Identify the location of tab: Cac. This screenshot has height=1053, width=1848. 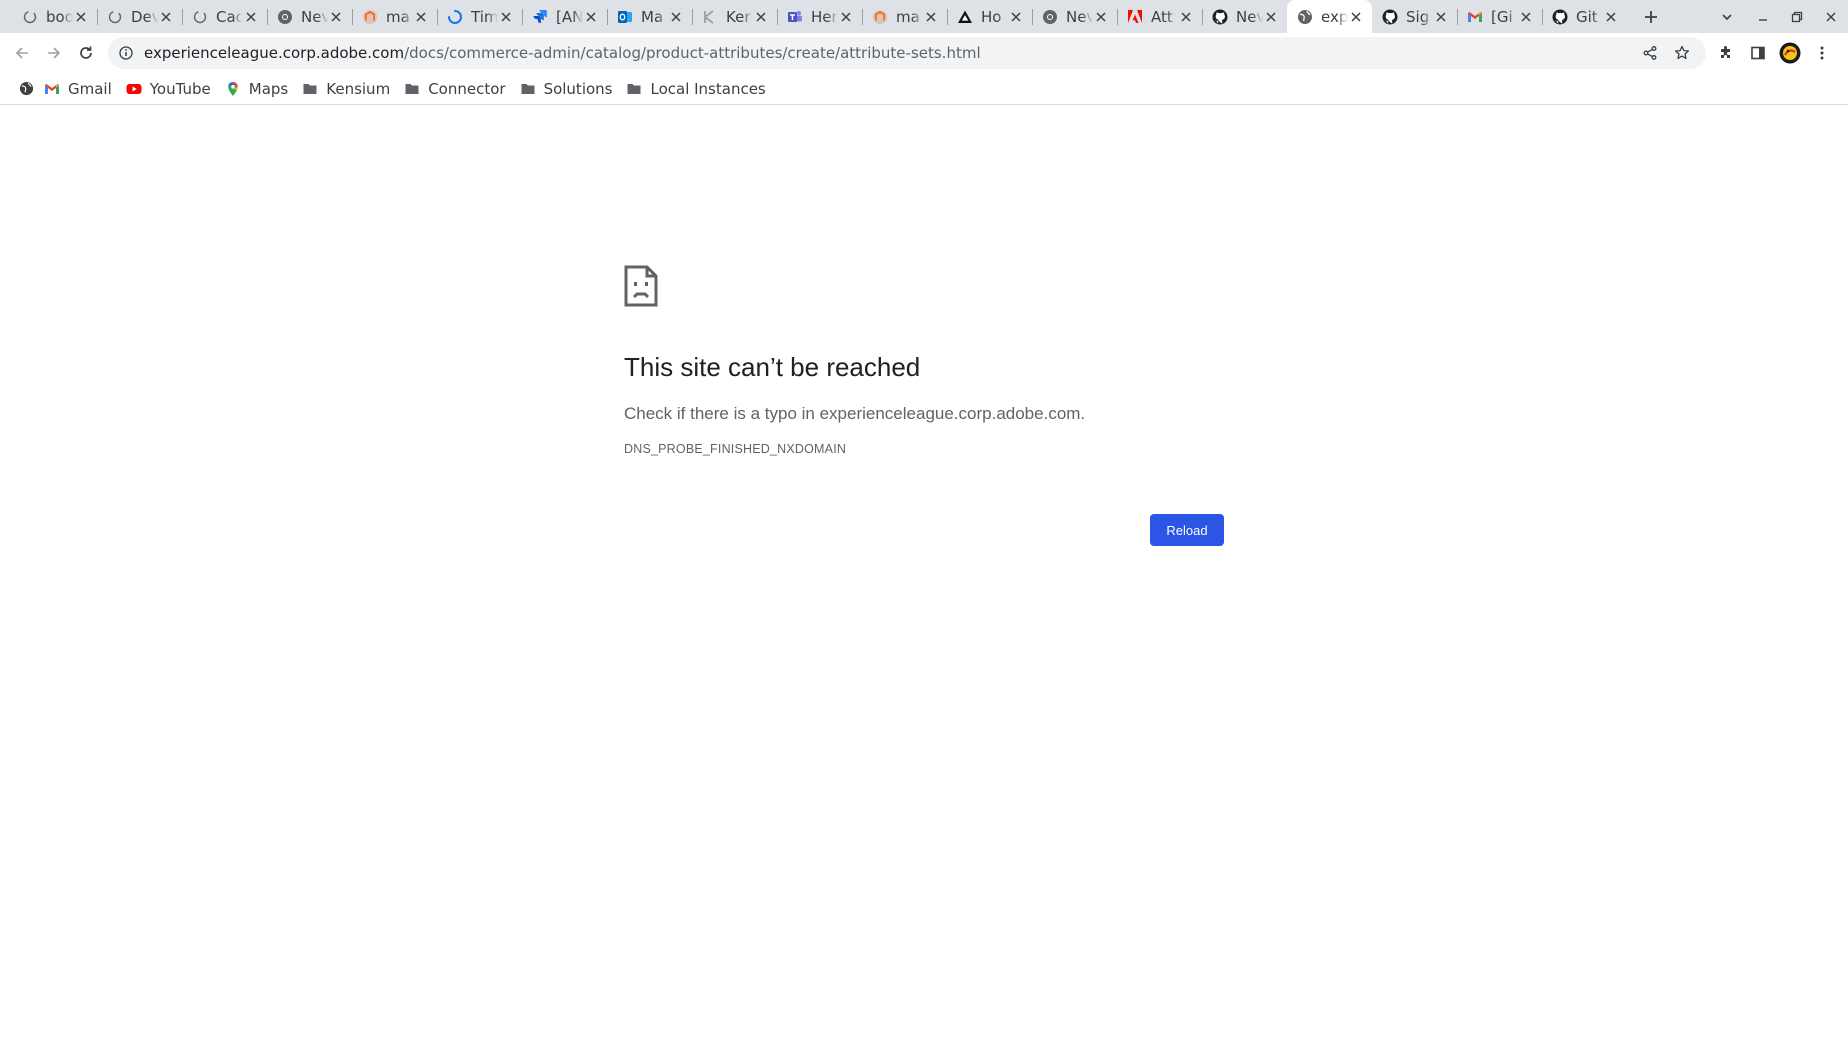
(224, 16).